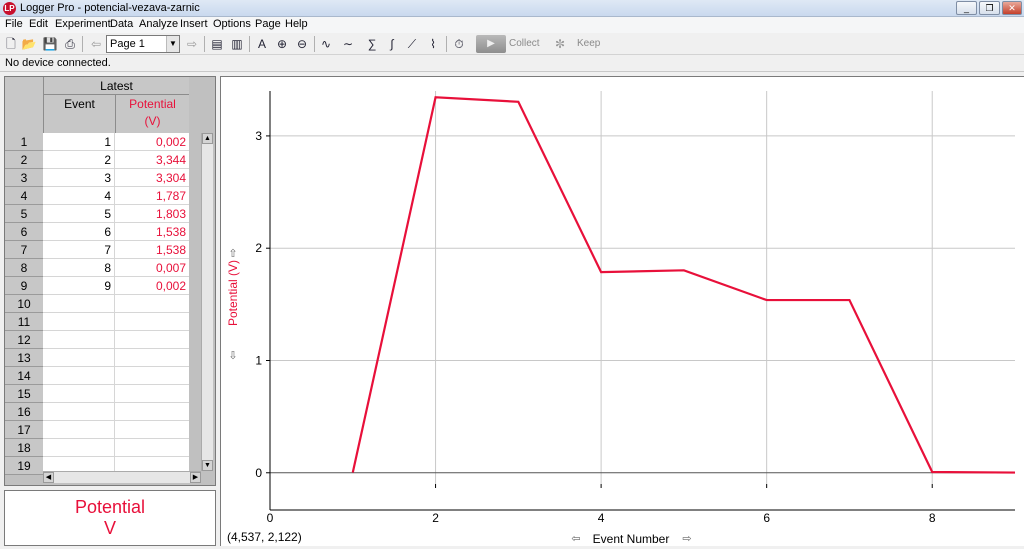 Image resolution: width=1024 pixels, height=549 pixels. I want to click on event-cell: 8, so click(79, 268).